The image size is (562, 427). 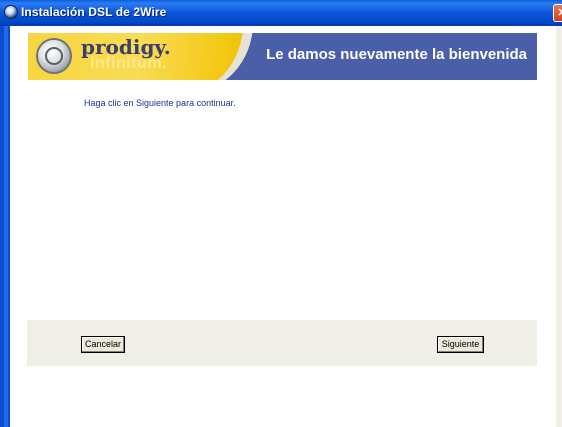 What do you see at coordinates (103, 344) in the screenshot?
I see `cancel-button: Cancelar` at bounding box center [103, 344].